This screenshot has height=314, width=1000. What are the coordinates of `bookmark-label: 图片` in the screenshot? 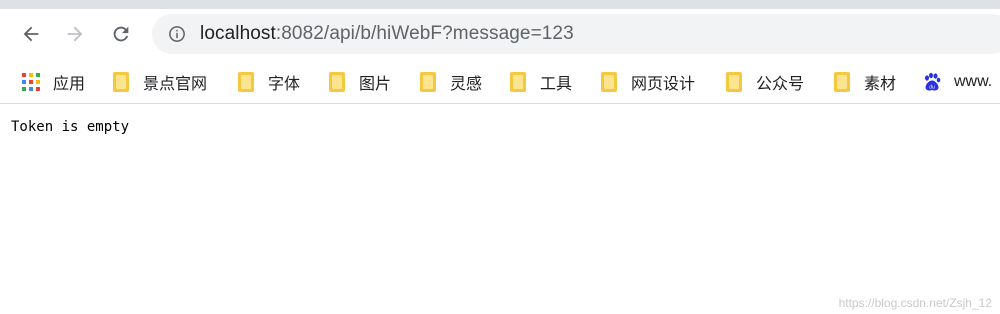 It's located at (375, 84).